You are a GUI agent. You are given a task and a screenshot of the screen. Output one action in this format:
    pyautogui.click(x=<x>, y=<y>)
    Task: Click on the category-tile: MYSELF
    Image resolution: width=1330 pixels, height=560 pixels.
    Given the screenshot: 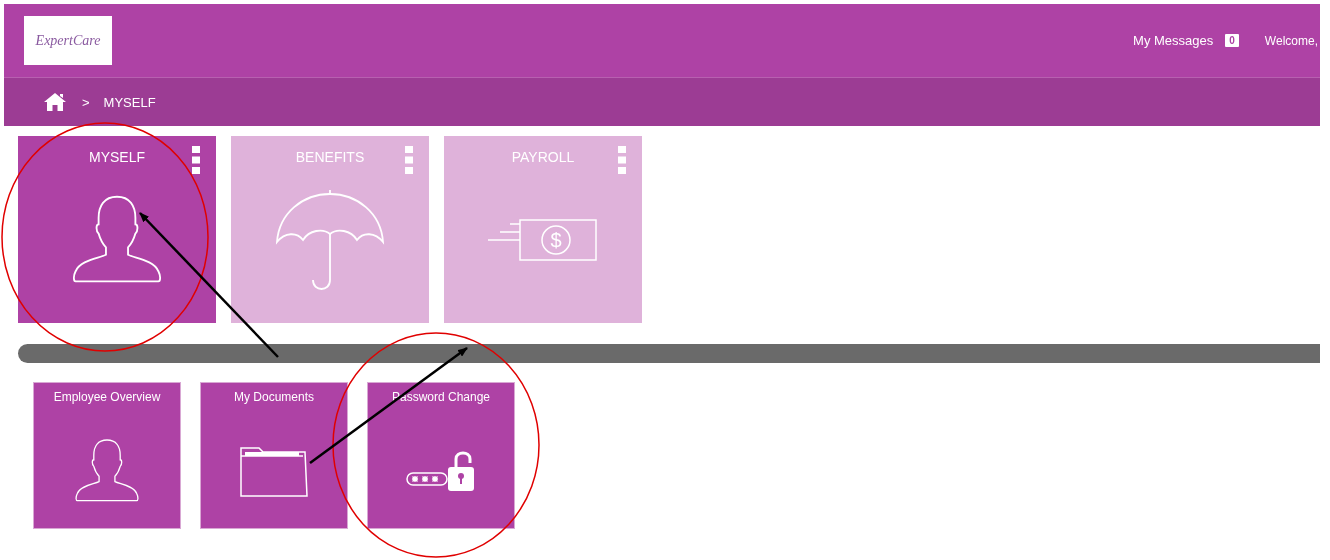 What is the action you would take?
    pyautogui.click(x=117, y=229)
    